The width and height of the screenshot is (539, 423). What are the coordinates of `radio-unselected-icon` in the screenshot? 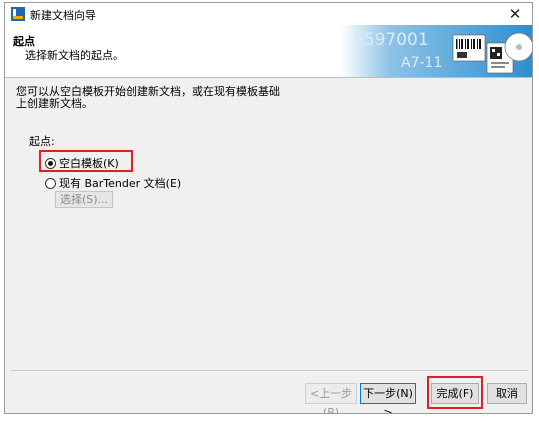 It's located at (50, 183).